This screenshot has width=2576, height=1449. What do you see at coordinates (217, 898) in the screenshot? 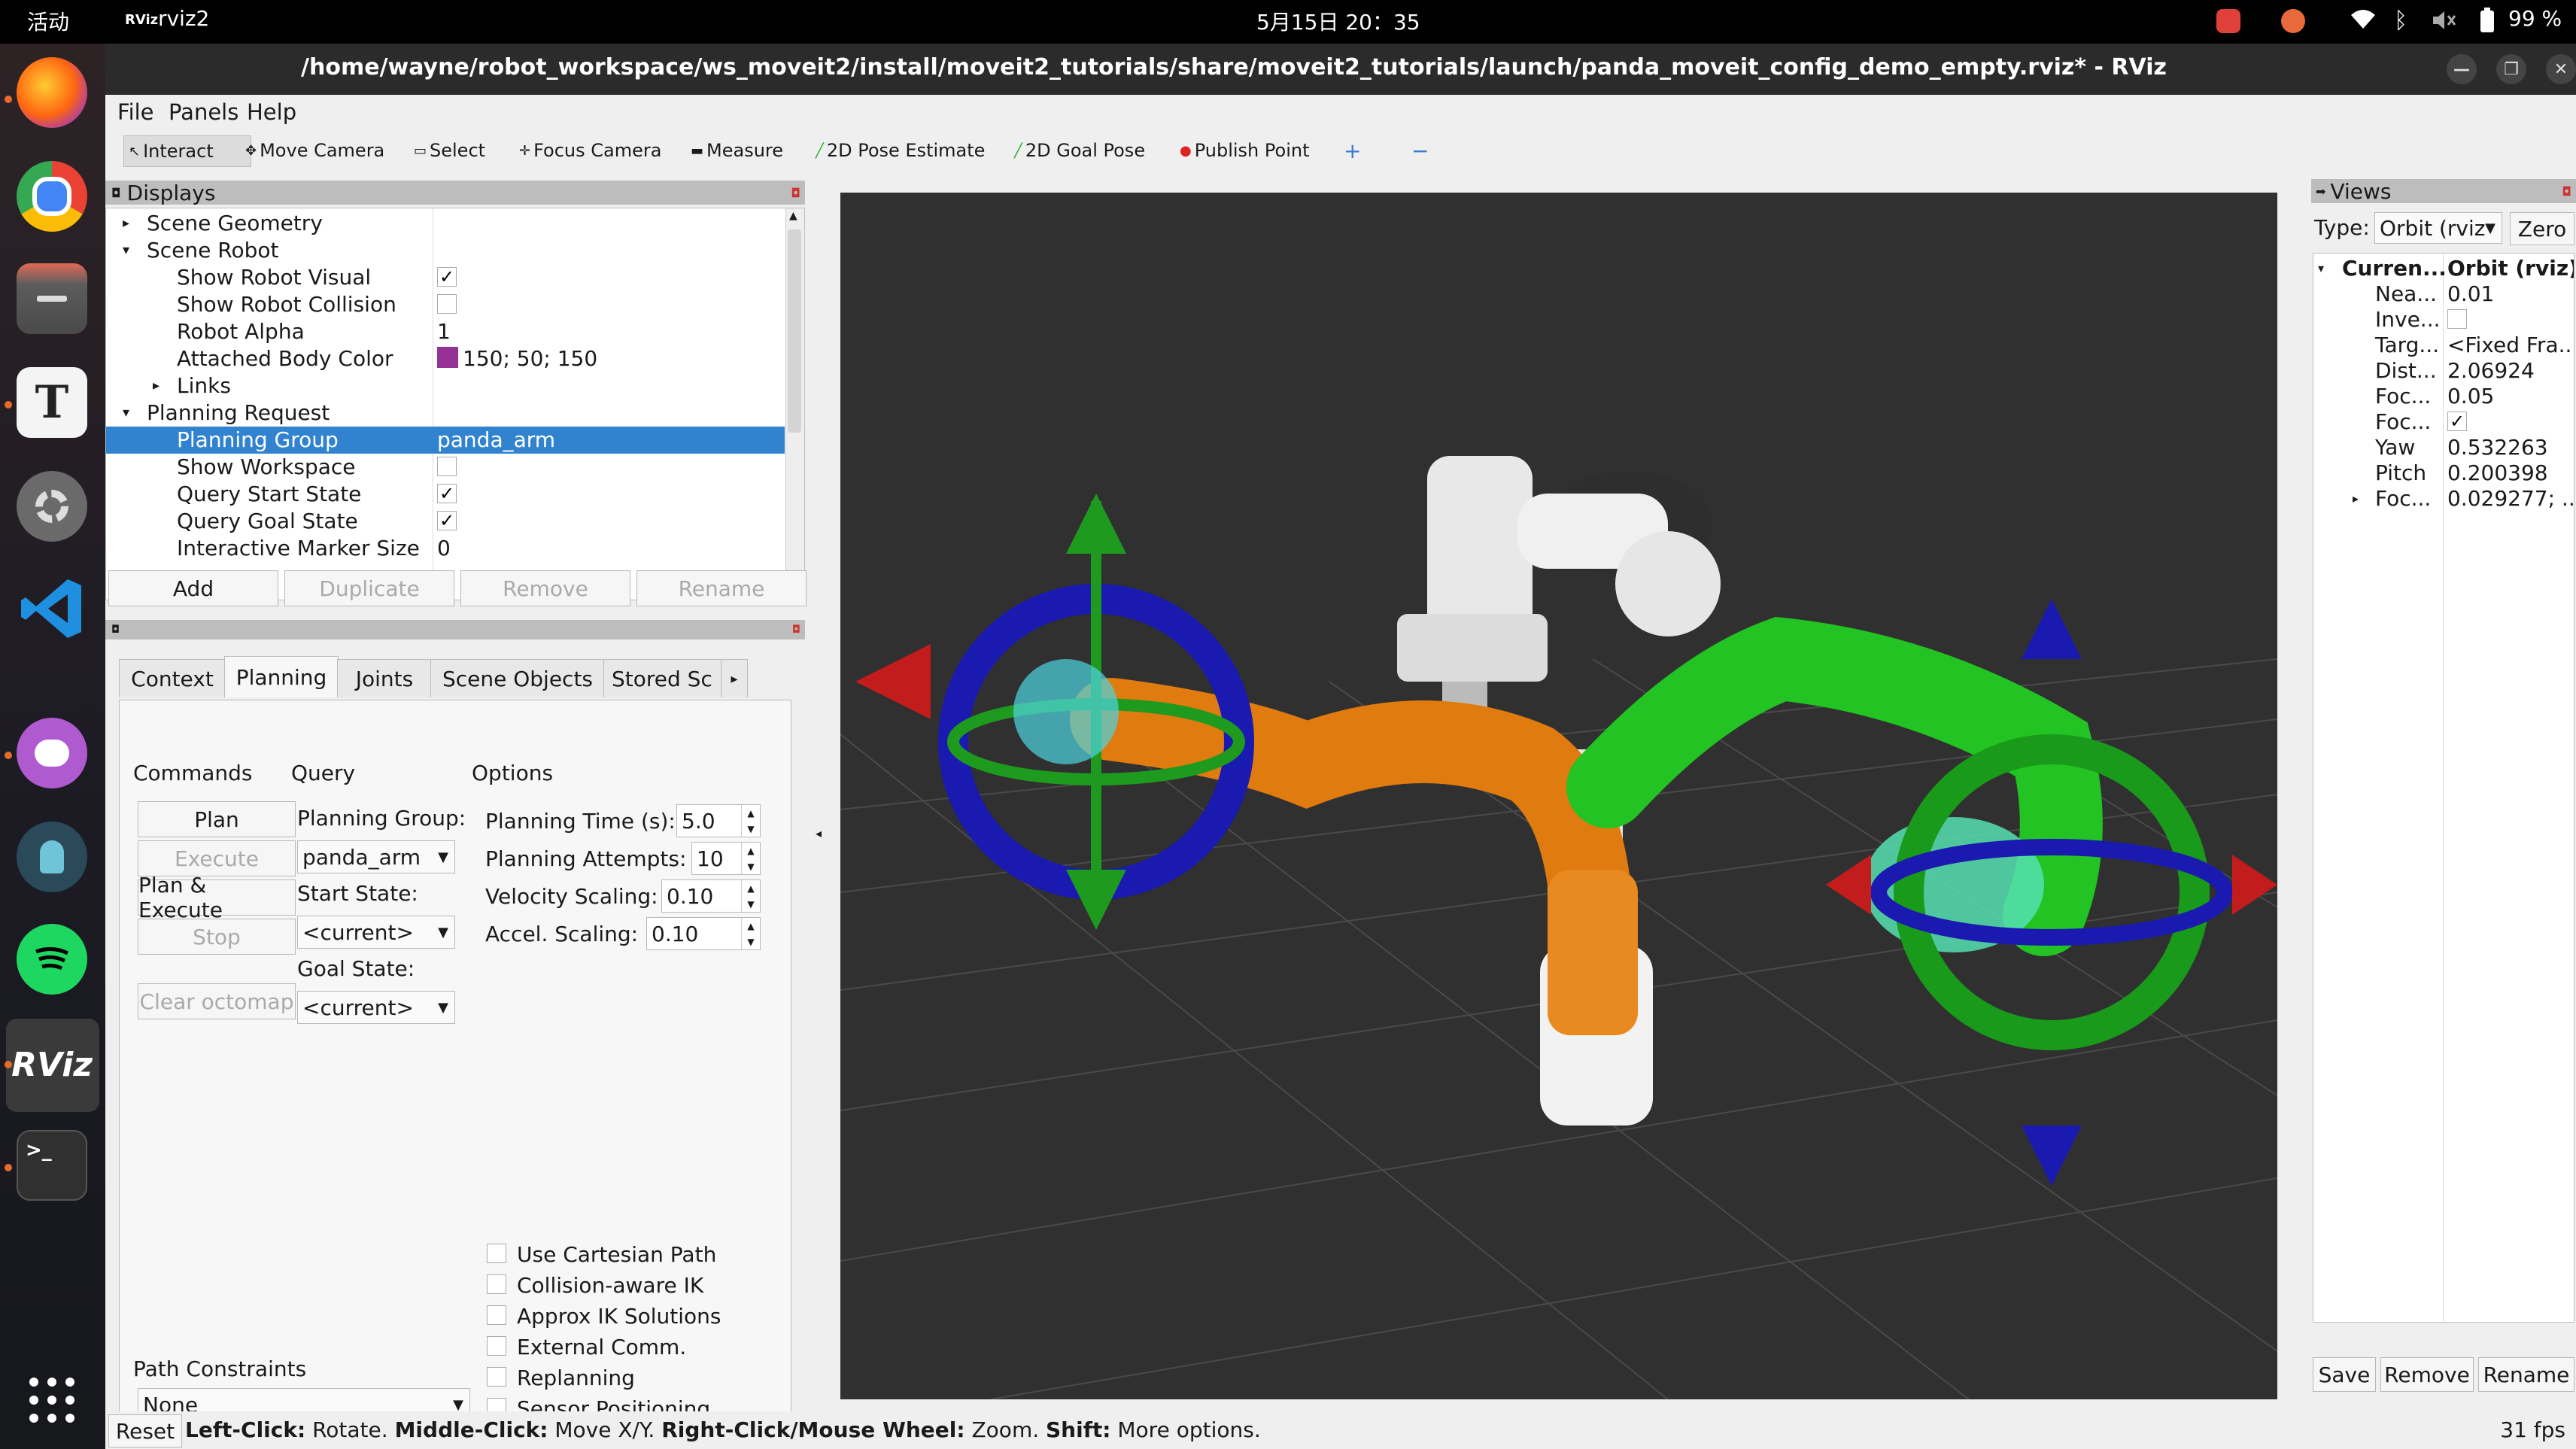
I see `plan-and-execute-button: Plan & Execute` at bounding box center [217, 898].